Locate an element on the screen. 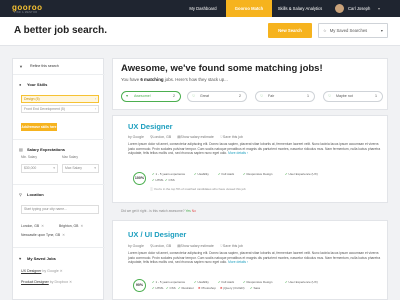 This screenshot has height=300, width=400. filter-maybe-not: ♡ Maybe not 1 is located at coordinates (353, 96).